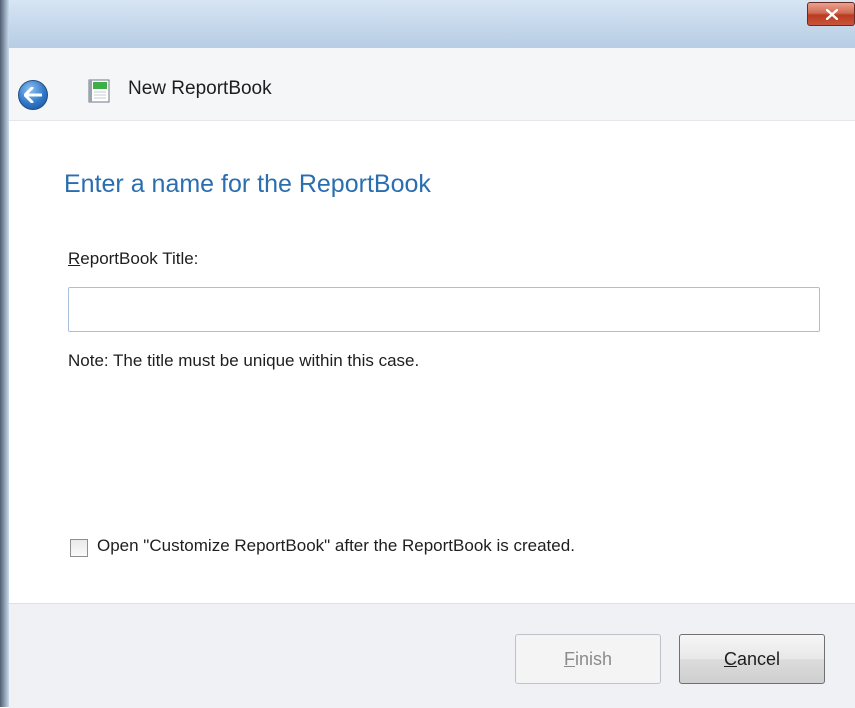 The width and height of the screenshot is (855, 708). What do you see at coordinates (99, 91) in the screenshot?
I see `reportbook-icon` at bounding box center [99, 91].